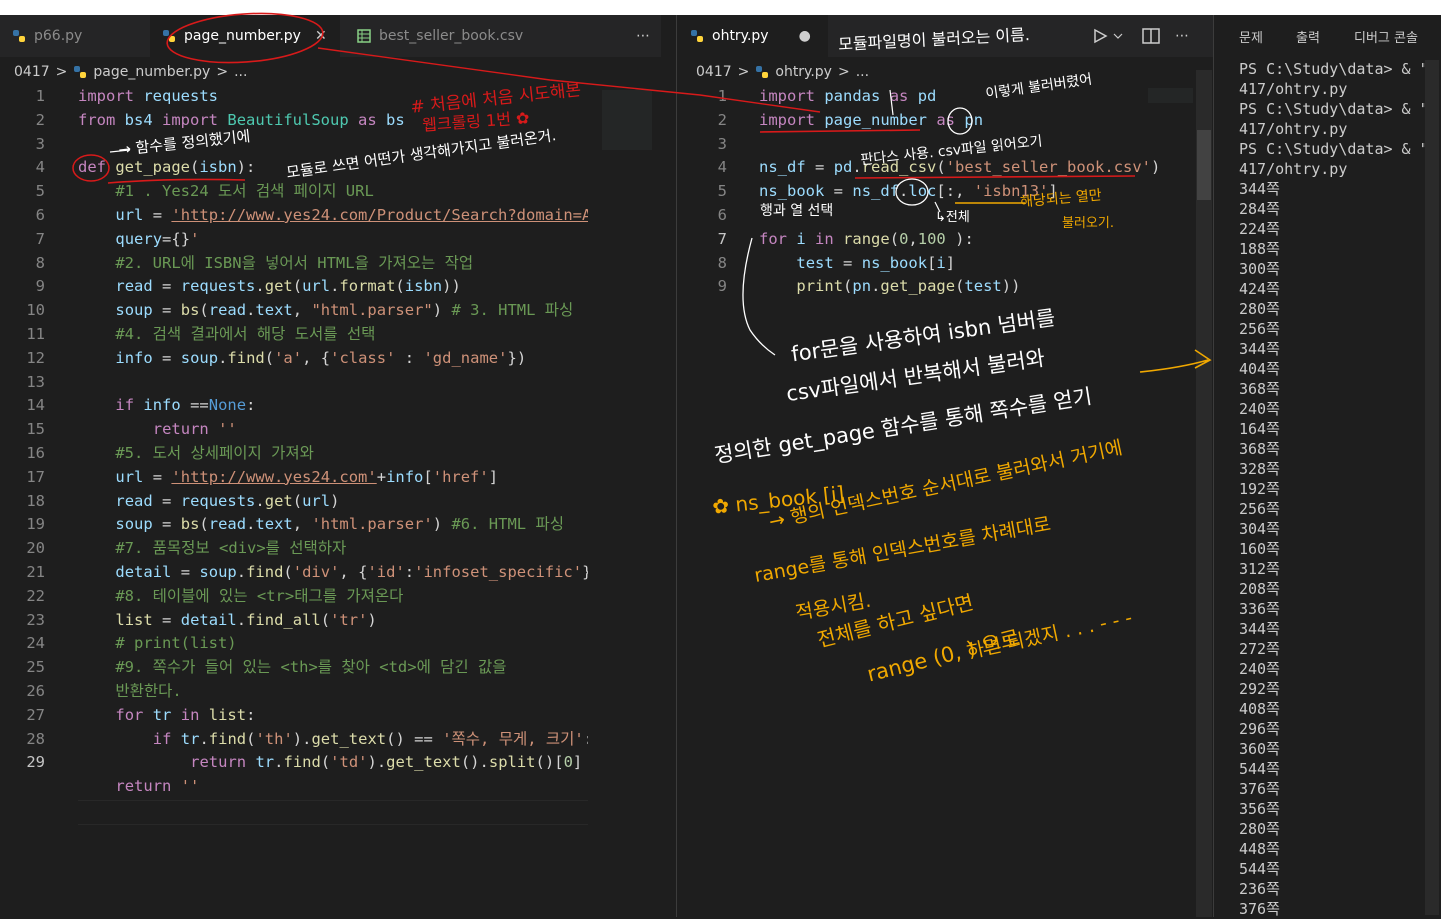 Image resolution: width=1441 pixels, height=919 pixels. Describe the element at coordinates (91, 168) in the screenshot. I see `red-circle-def` at that location.